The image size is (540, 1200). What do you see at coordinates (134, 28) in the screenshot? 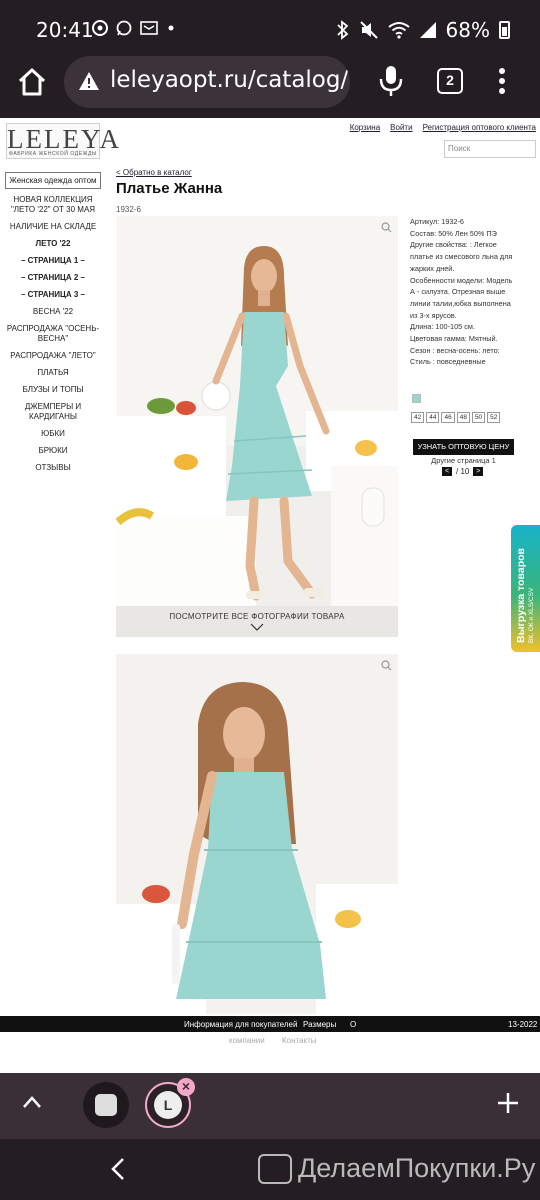
I see `notification-icons` at bounding box center [134, 28].